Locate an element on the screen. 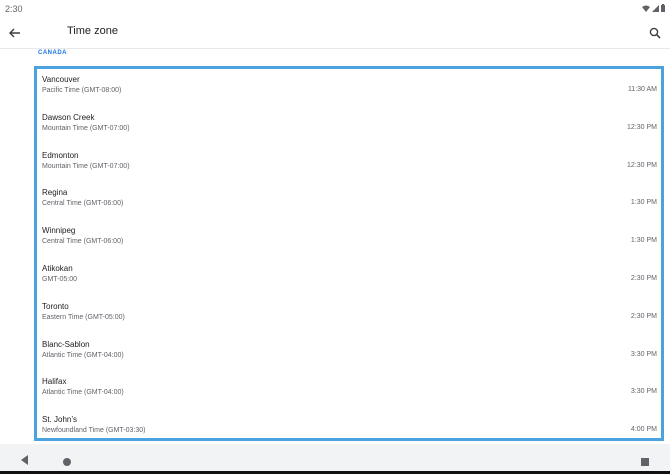  battery-icon is located at coordinates (663, 8).